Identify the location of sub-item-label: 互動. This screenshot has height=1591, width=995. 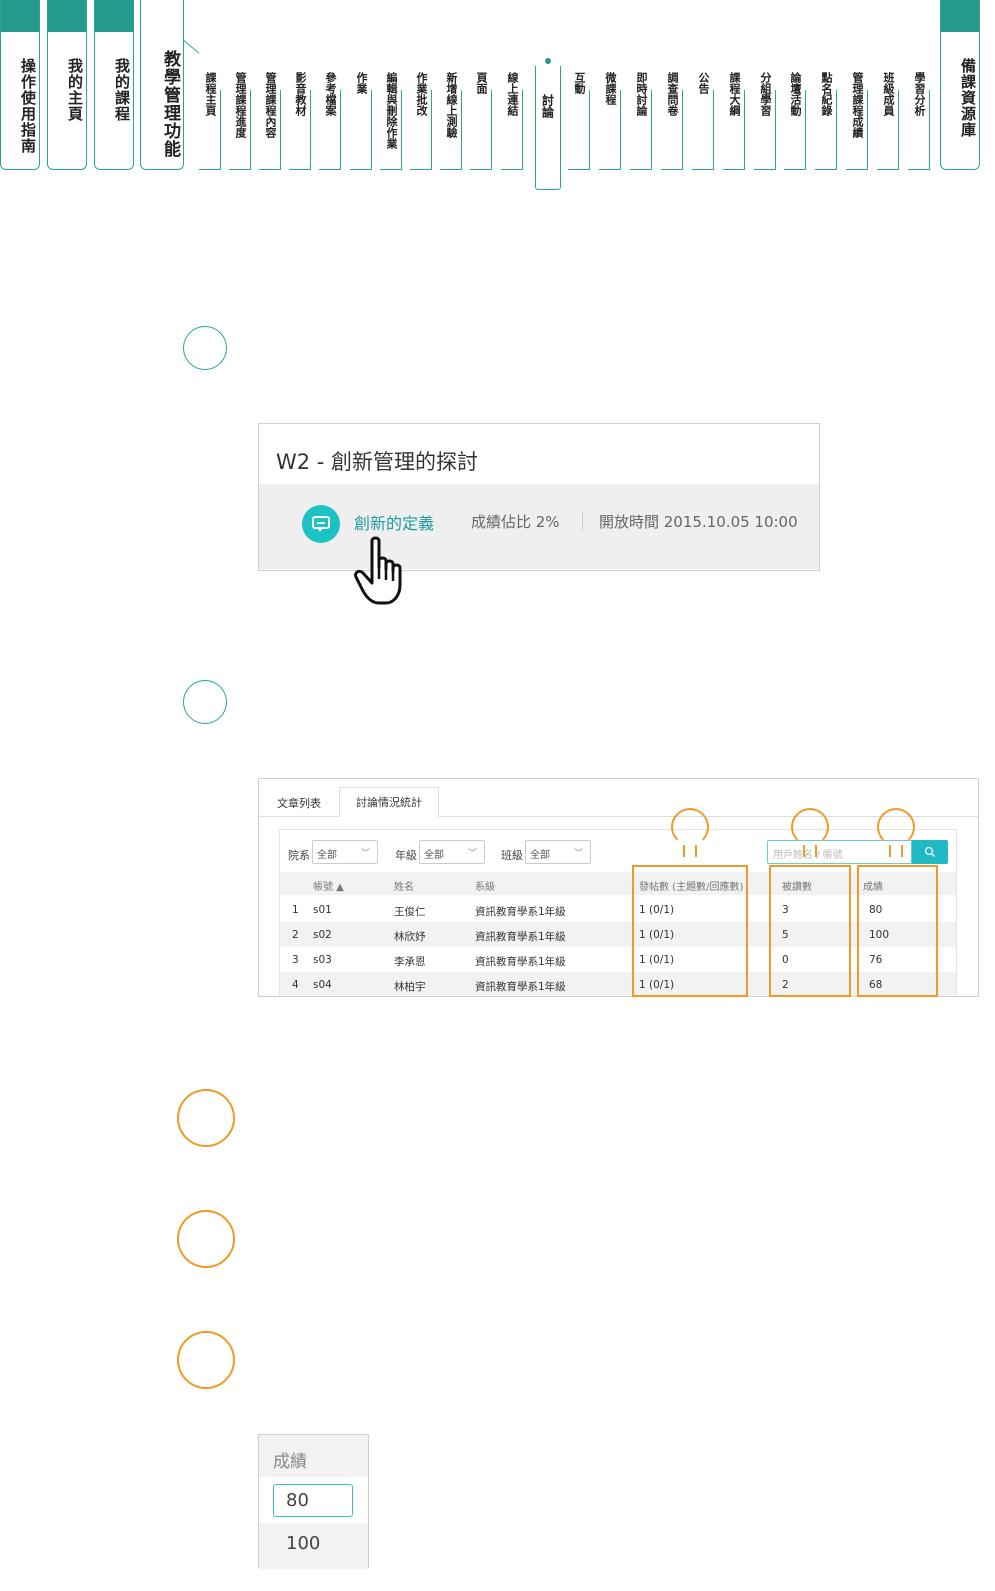
(579, 83).